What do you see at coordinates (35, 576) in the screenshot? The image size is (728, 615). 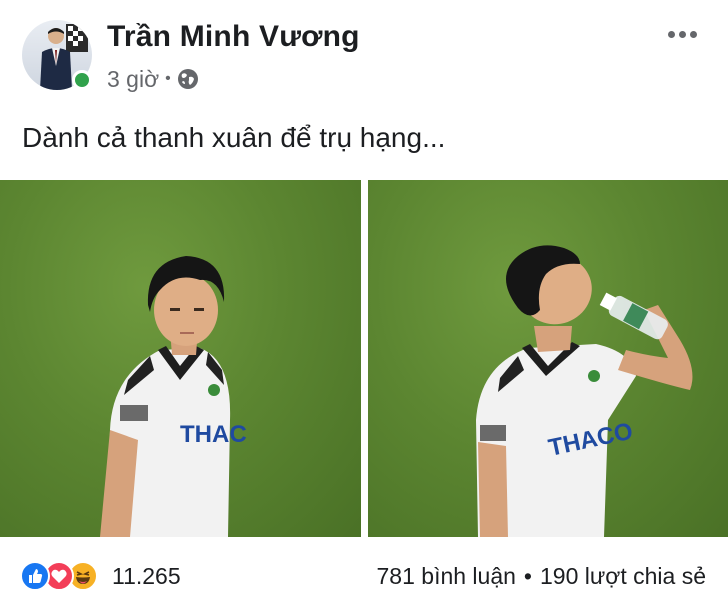 I see `like-reaction-icon` at bounding box center [35, 576].